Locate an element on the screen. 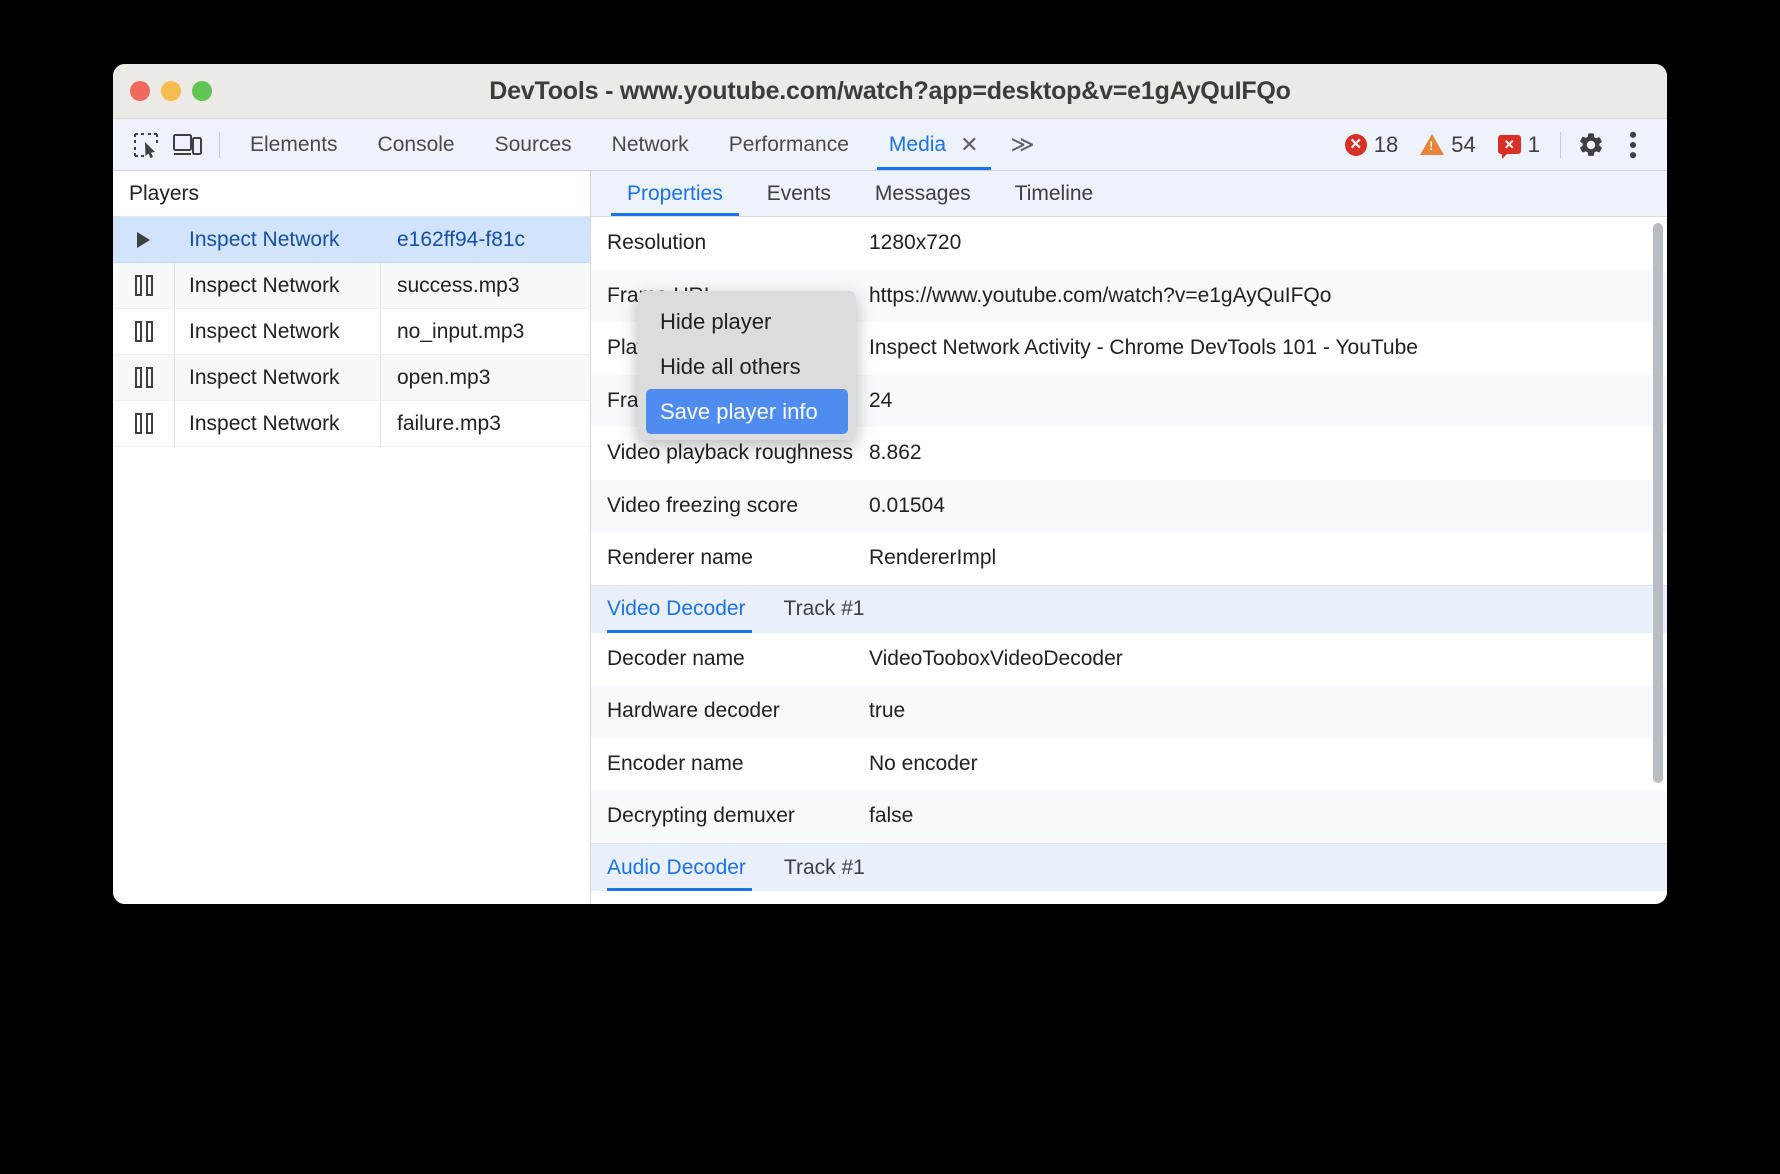 The width and height of the screenshot is (1780, 1174). tab-media: Media ✕ is located at coordinates (934, 144).